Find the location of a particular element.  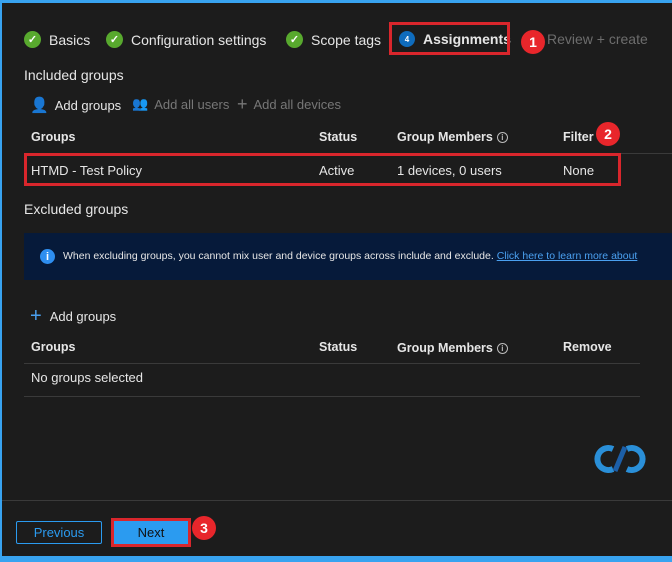

tab-configuration-settings: ✓ Configuration settings is located at coordinates (186, 39).